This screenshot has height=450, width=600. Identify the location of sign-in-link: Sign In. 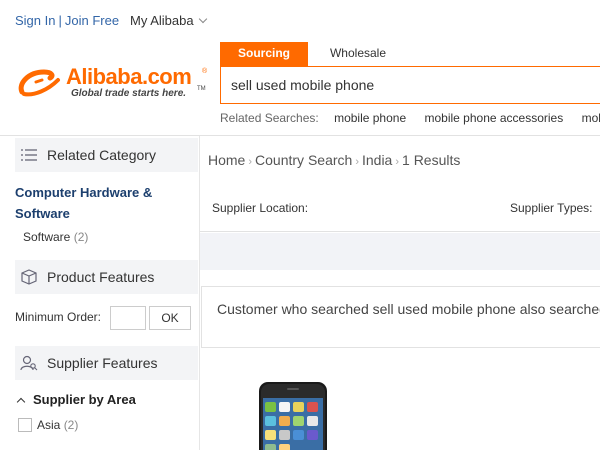
(35, 20).